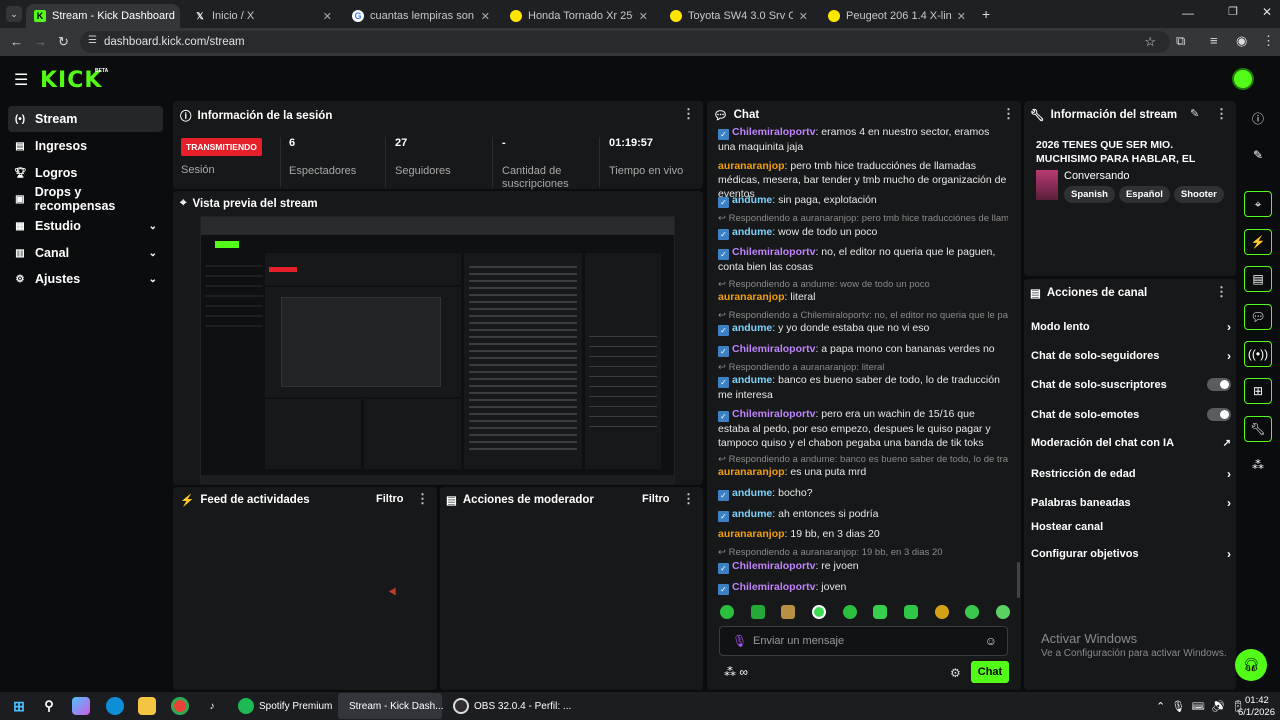  Describe the element at coordinates (1258, 155) in the screenshot. I see `pencil-rail-icon: ✎` at that location.